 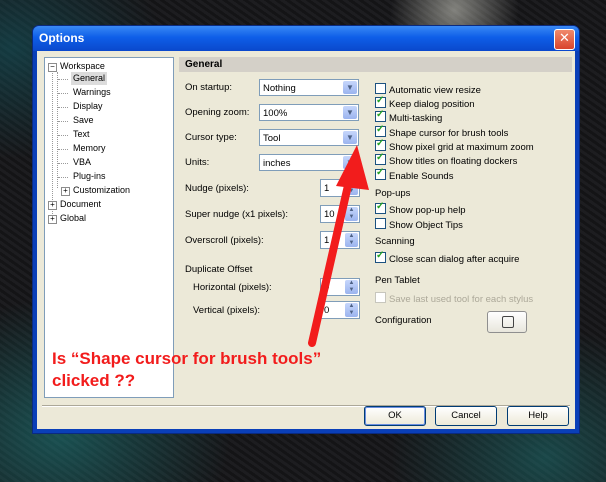 What do you see at coordinates (187, 358) in the screenshot?
I see `annotation-line-1: Is “Shape cursor for brush tools”` at bounding box center [187, 358].